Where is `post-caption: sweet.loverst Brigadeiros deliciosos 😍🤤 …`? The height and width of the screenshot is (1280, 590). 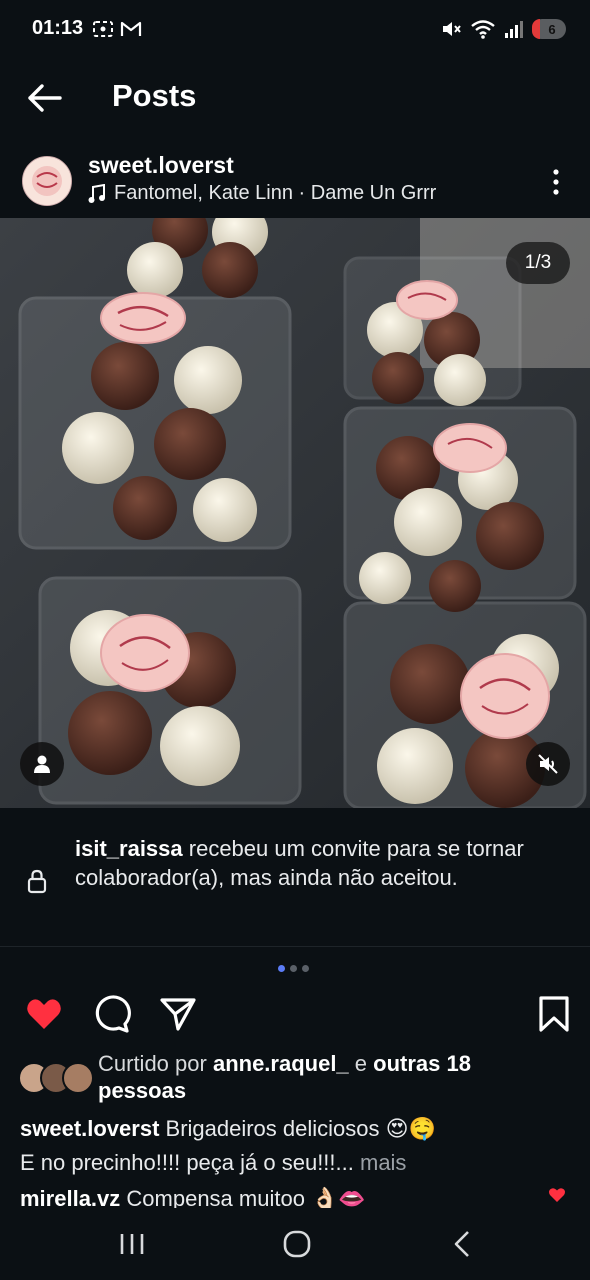 post-caption: sweet.loverst Brigadeiros deliciosos 😍🤤 … is located at coordinates (295, 1146).